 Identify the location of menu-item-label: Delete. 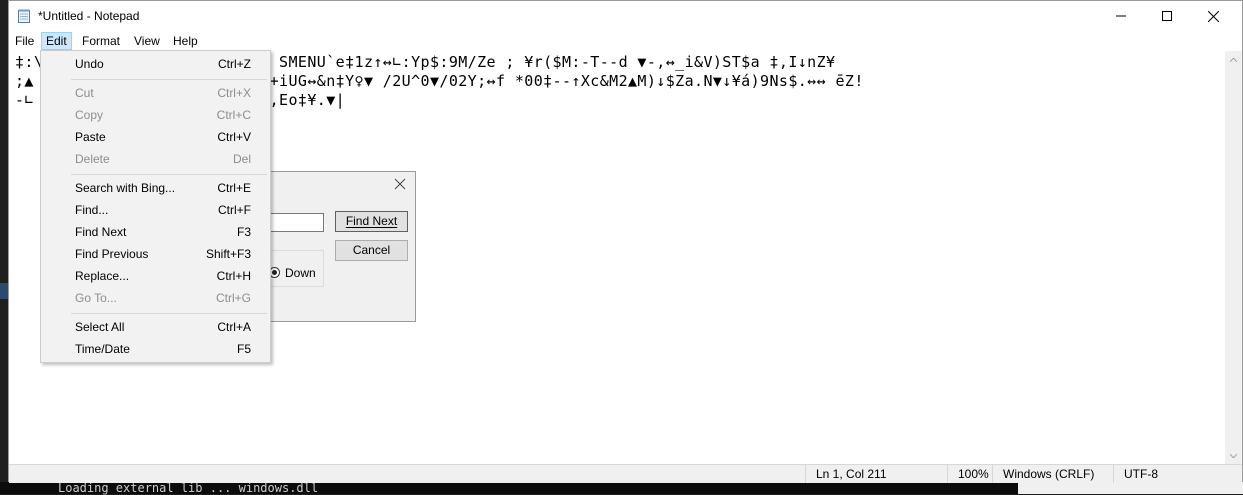
(92, 159).